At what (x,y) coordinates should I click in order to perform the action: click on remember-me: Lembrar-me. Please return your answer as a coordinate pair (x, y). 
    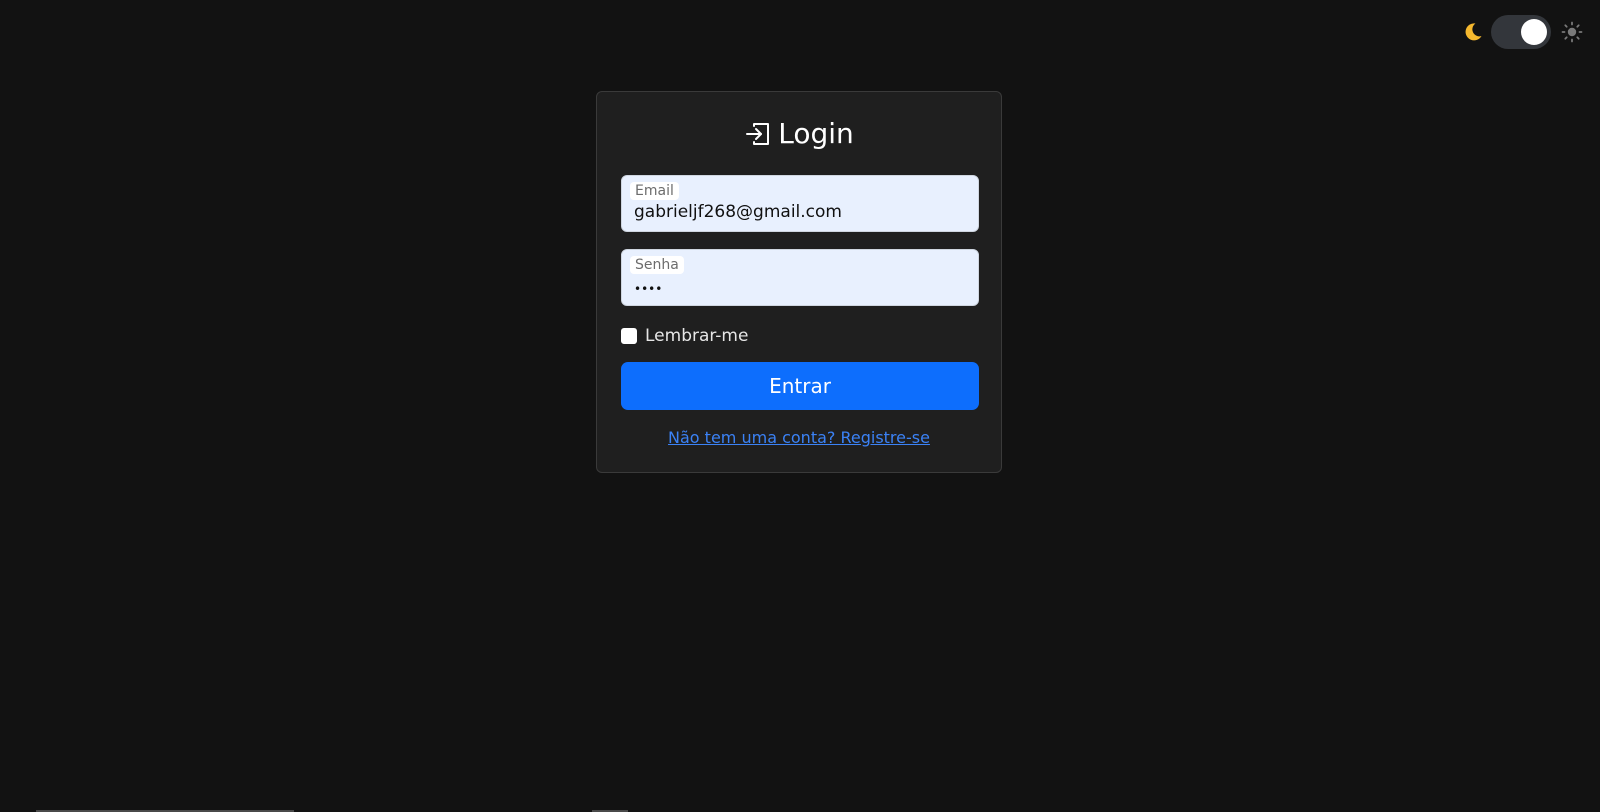
    Looking at the image, I should click on (684, 336).